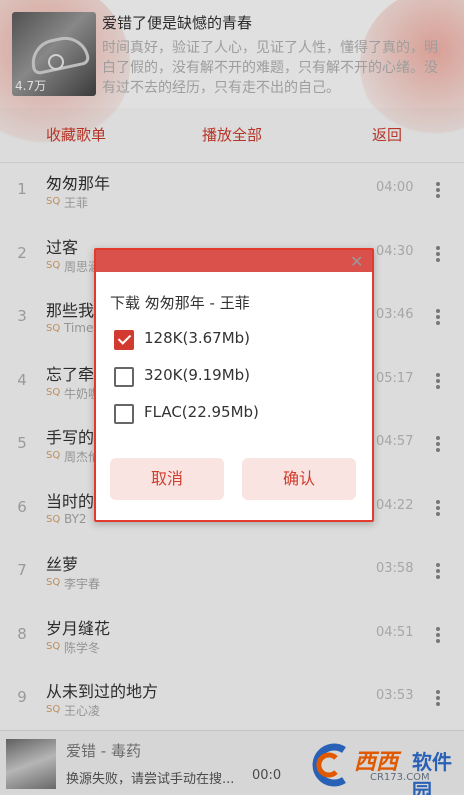  Describe the element at coordinates (356, 261) in the screenshot. I see `close-icon: ✕` at that location.